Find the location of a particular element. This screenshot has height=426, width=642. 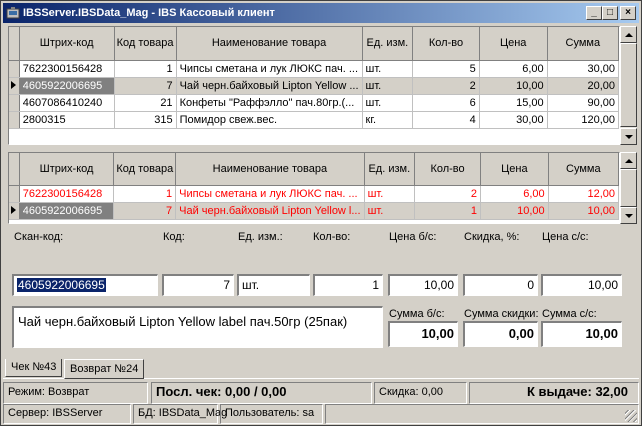

qty-input: 1 is located at coordinates (348, 285).